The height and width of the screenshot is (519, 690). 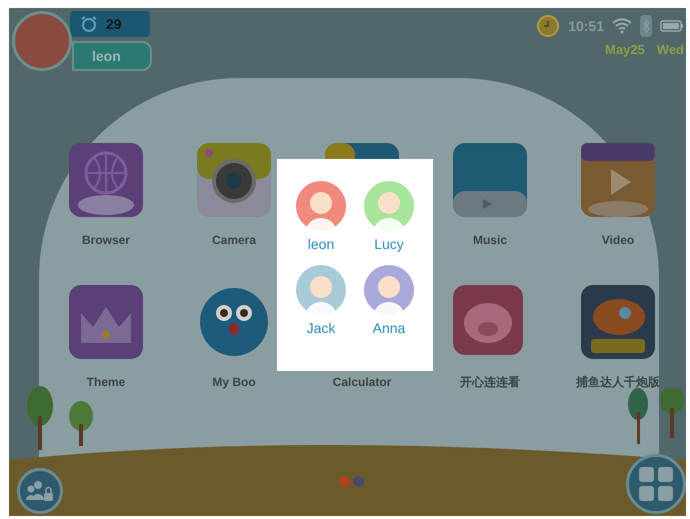 What do you see at coordinates (672, 26) in the screenshot?
I see `battery-icon` at bounding box center [672, 26].